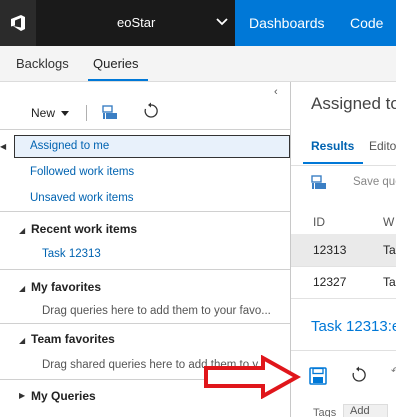  Describe the element at coordinates (63, 396) in the screenshot. I see `my-queries-heading: My Queries` at that location.